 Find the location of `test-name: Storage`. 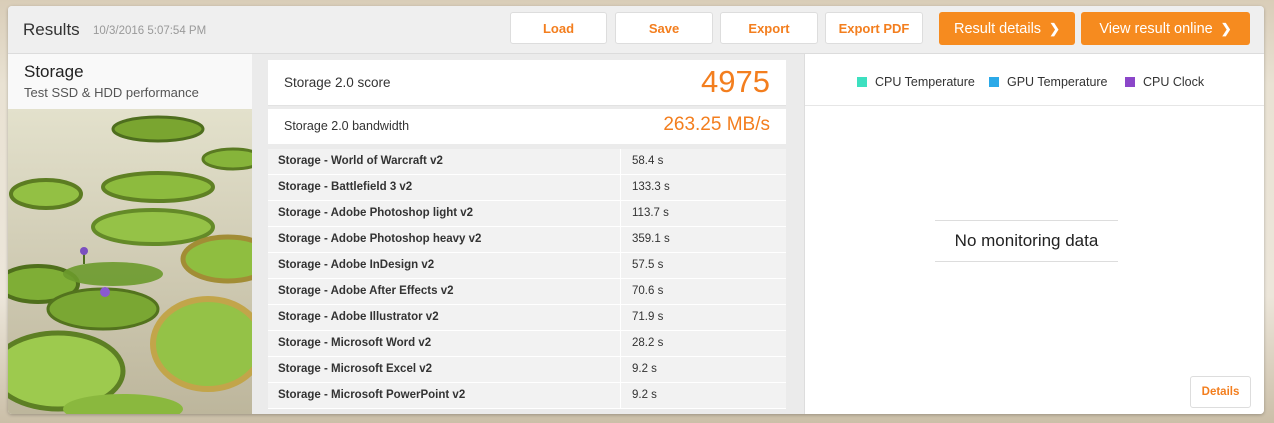

test-name: Storage is located at coordinates (54, 71).